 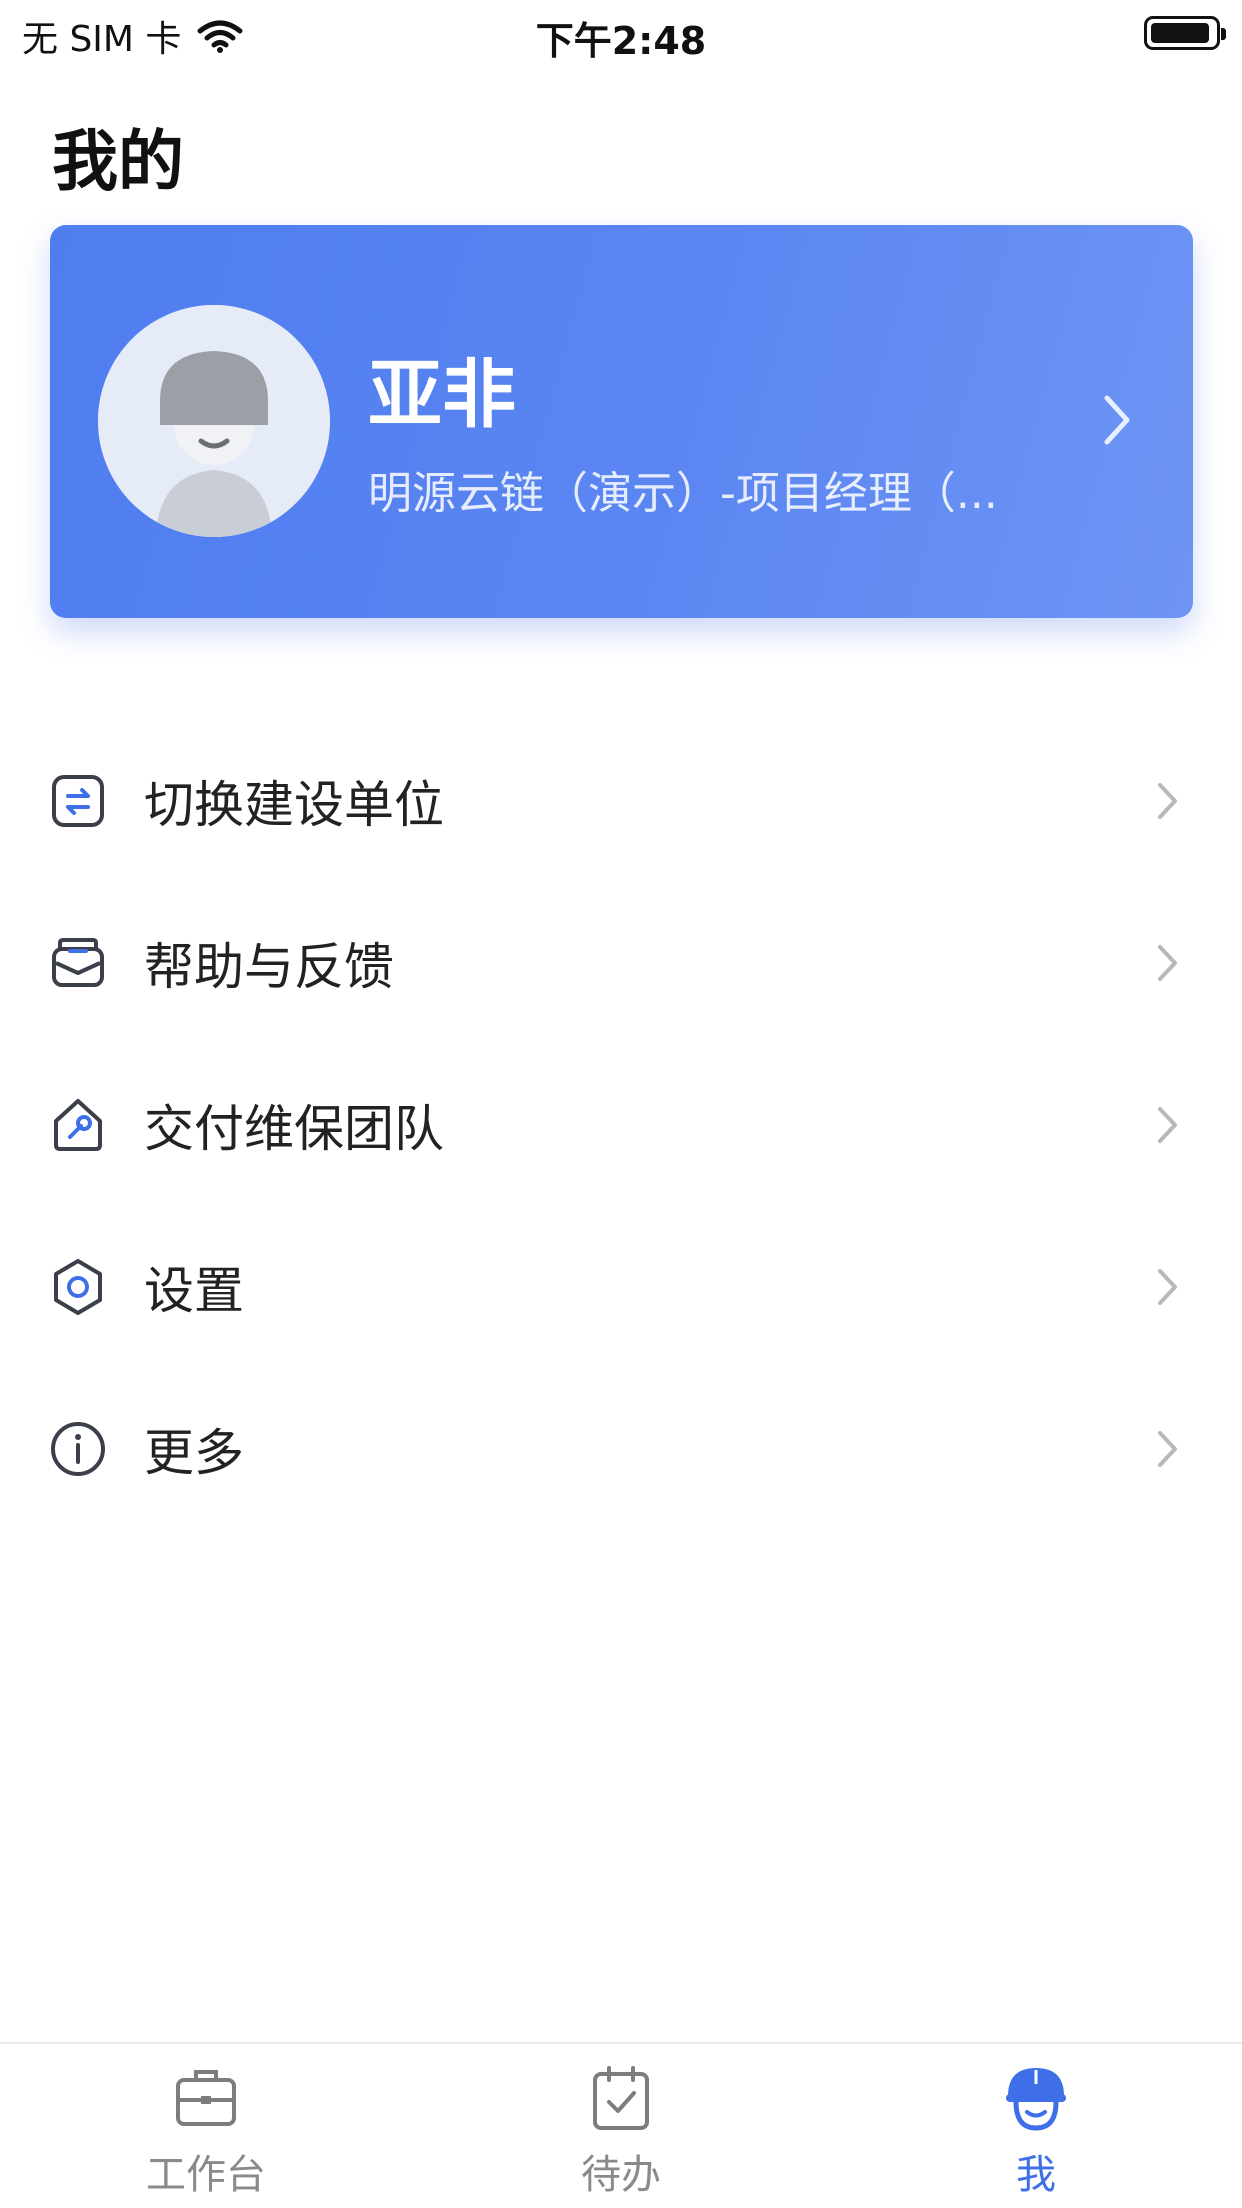 What do you see at coordinates (294, 805) in the screenshot?
I see `menu-item-label: 切换建设单位` at bounding box center [294, 805].